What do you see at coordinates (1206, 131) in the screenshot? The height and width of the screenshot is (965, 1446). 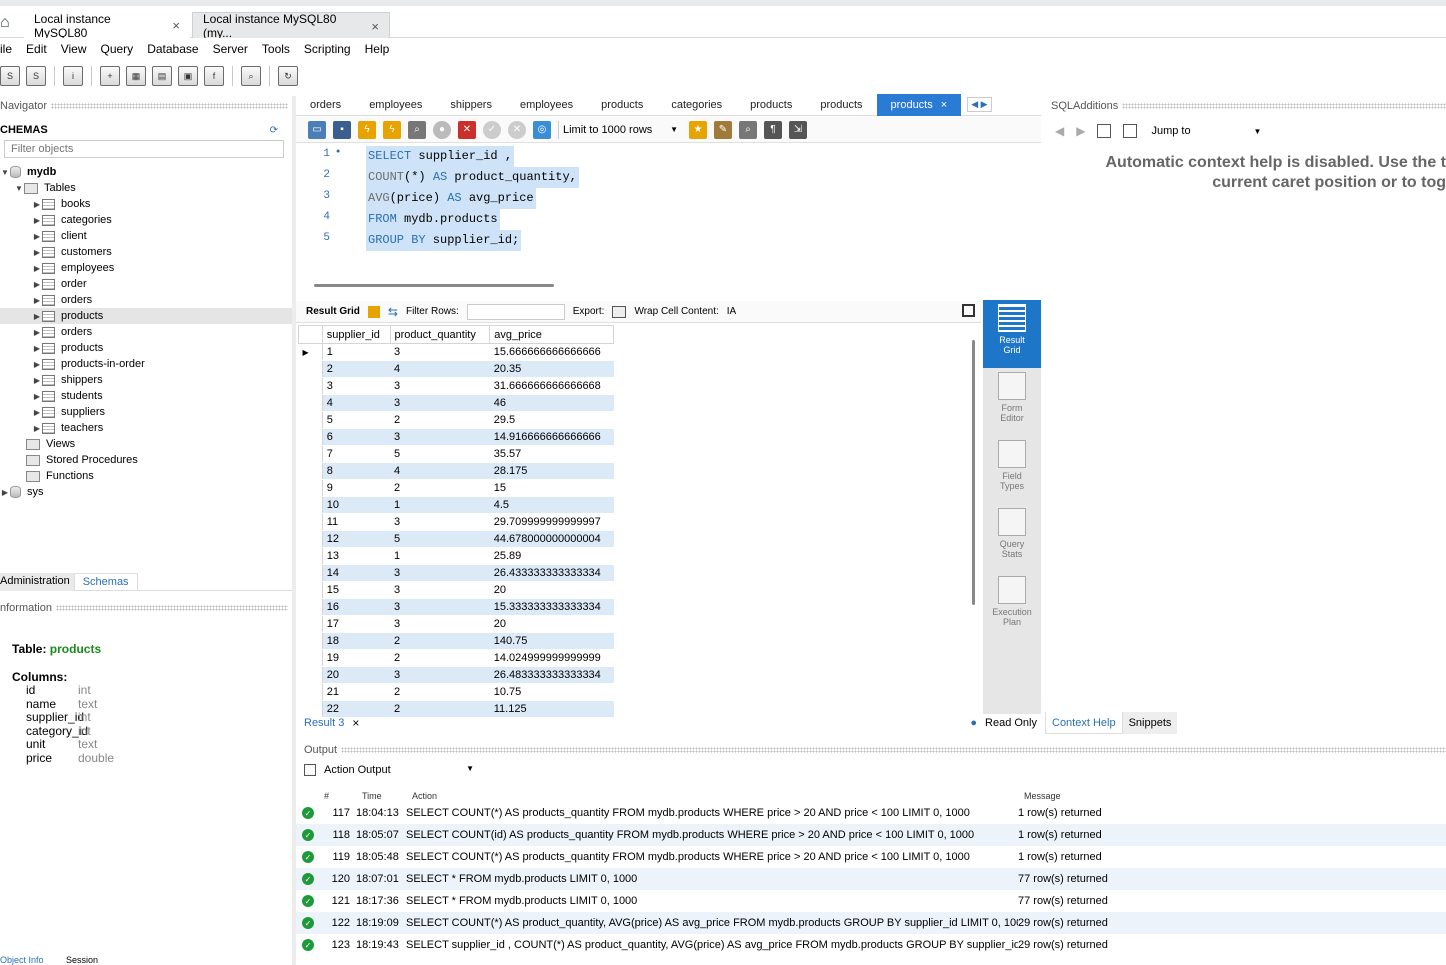 I see `jump-to-select: Jump to ▼` at bounding box center [1206, 131].